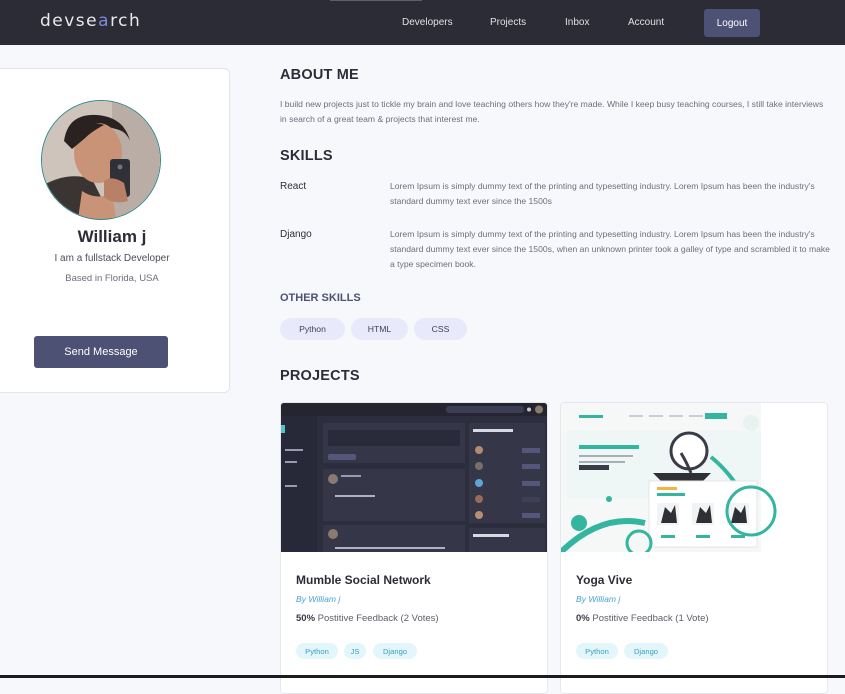  Describe the element at coordinates (583, 618) in the screenshot. I see `feedback-percent: 0%` at that location.